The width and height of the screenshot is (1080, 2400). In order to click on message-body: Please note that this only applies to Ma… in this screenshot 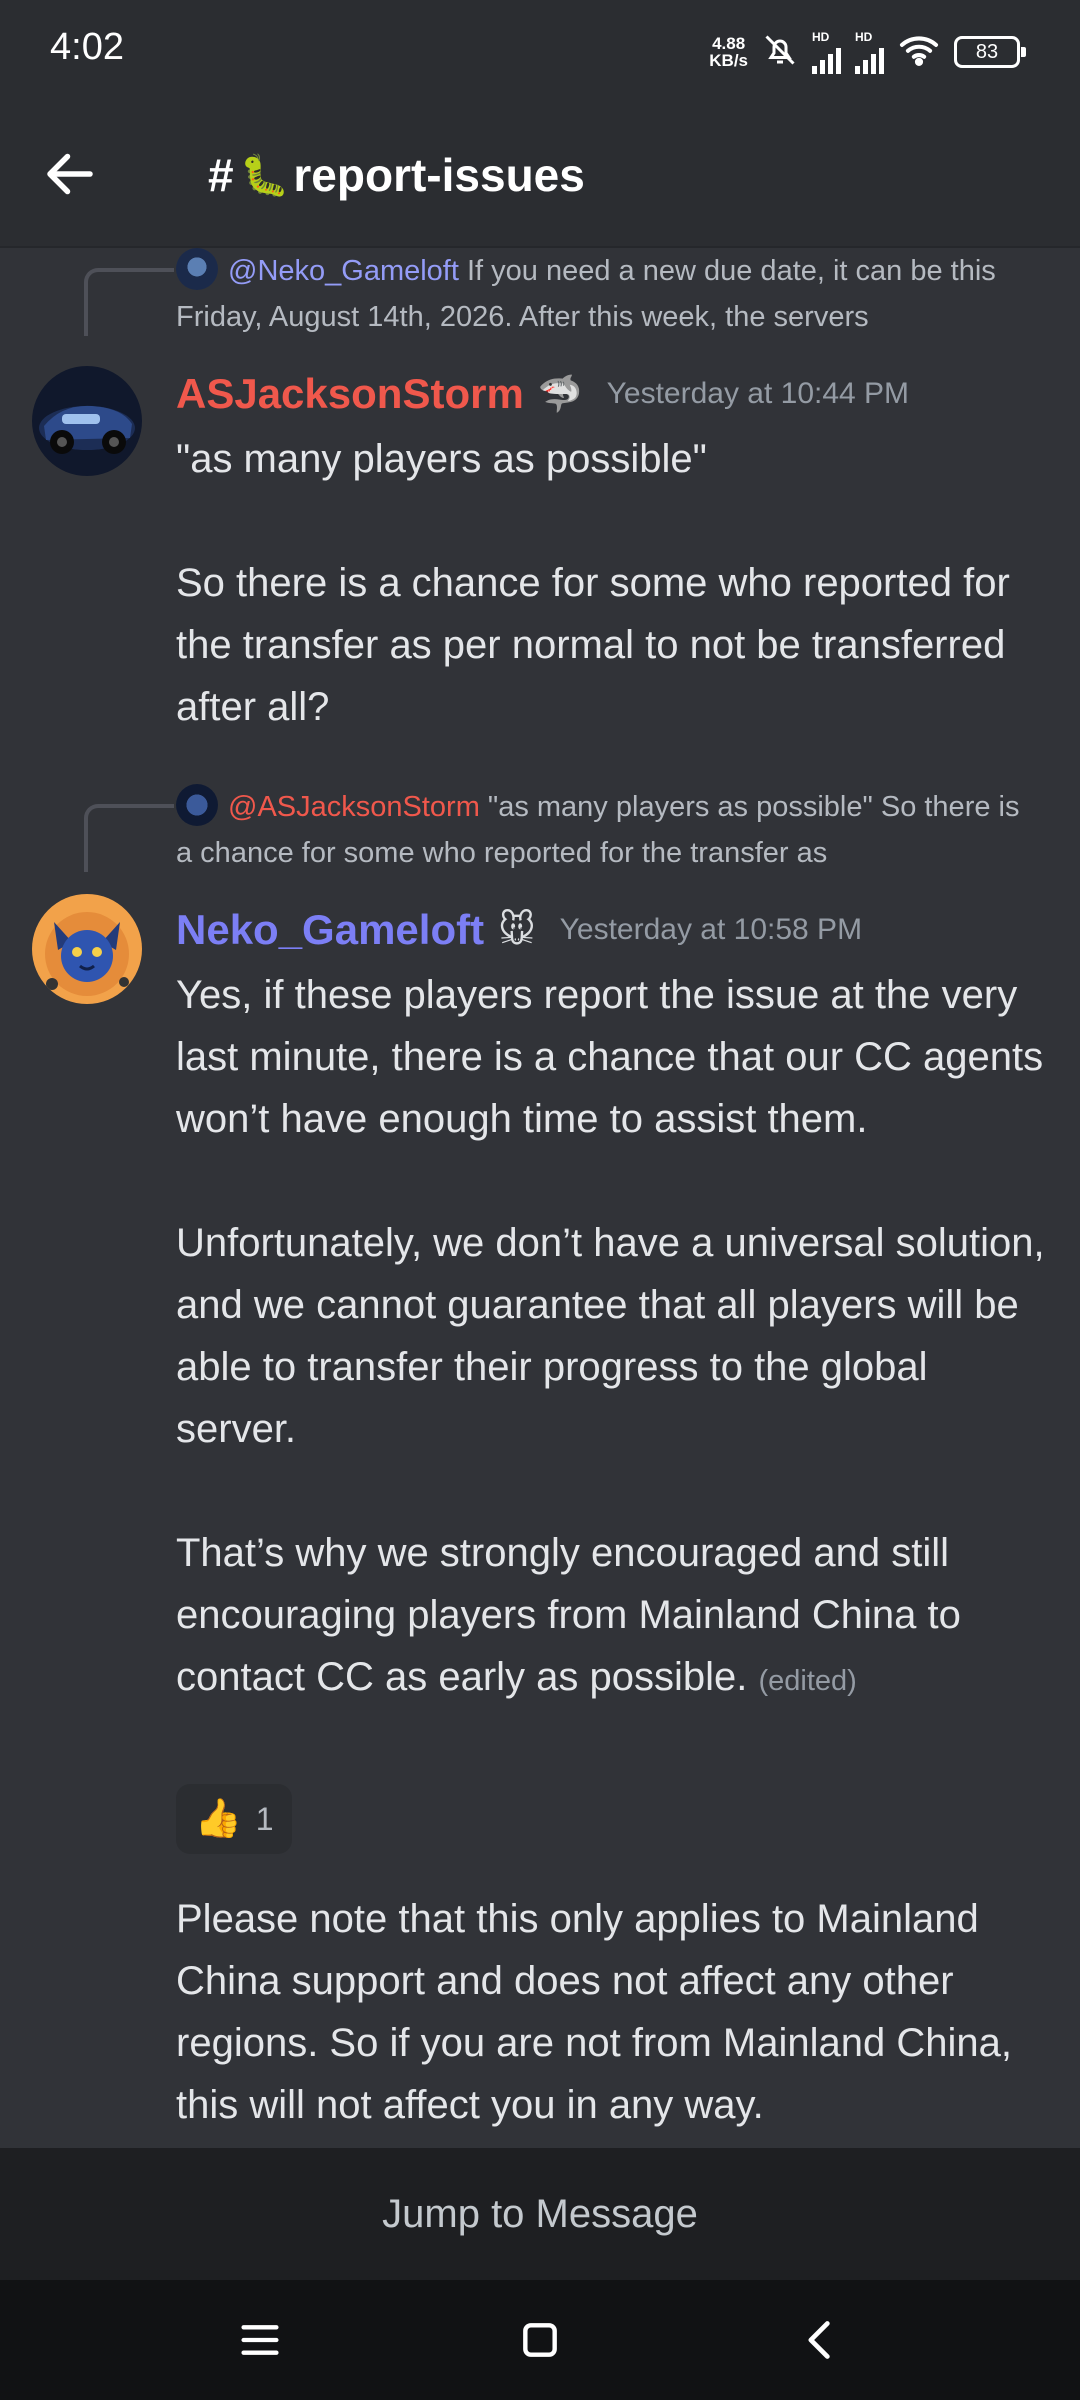, I will do `click(616, 2012)`.